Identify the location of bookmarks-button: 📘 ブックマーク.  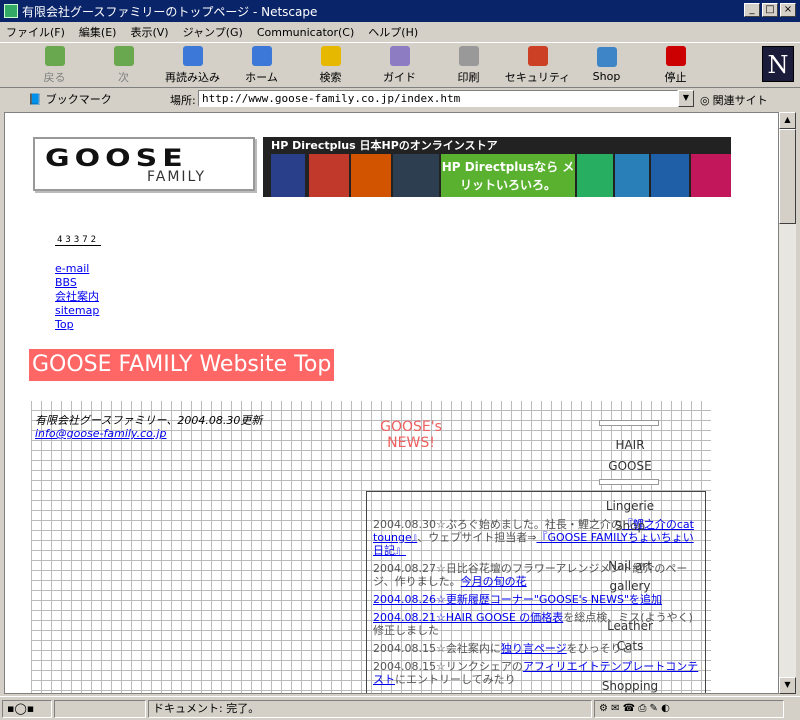
(70, 99).